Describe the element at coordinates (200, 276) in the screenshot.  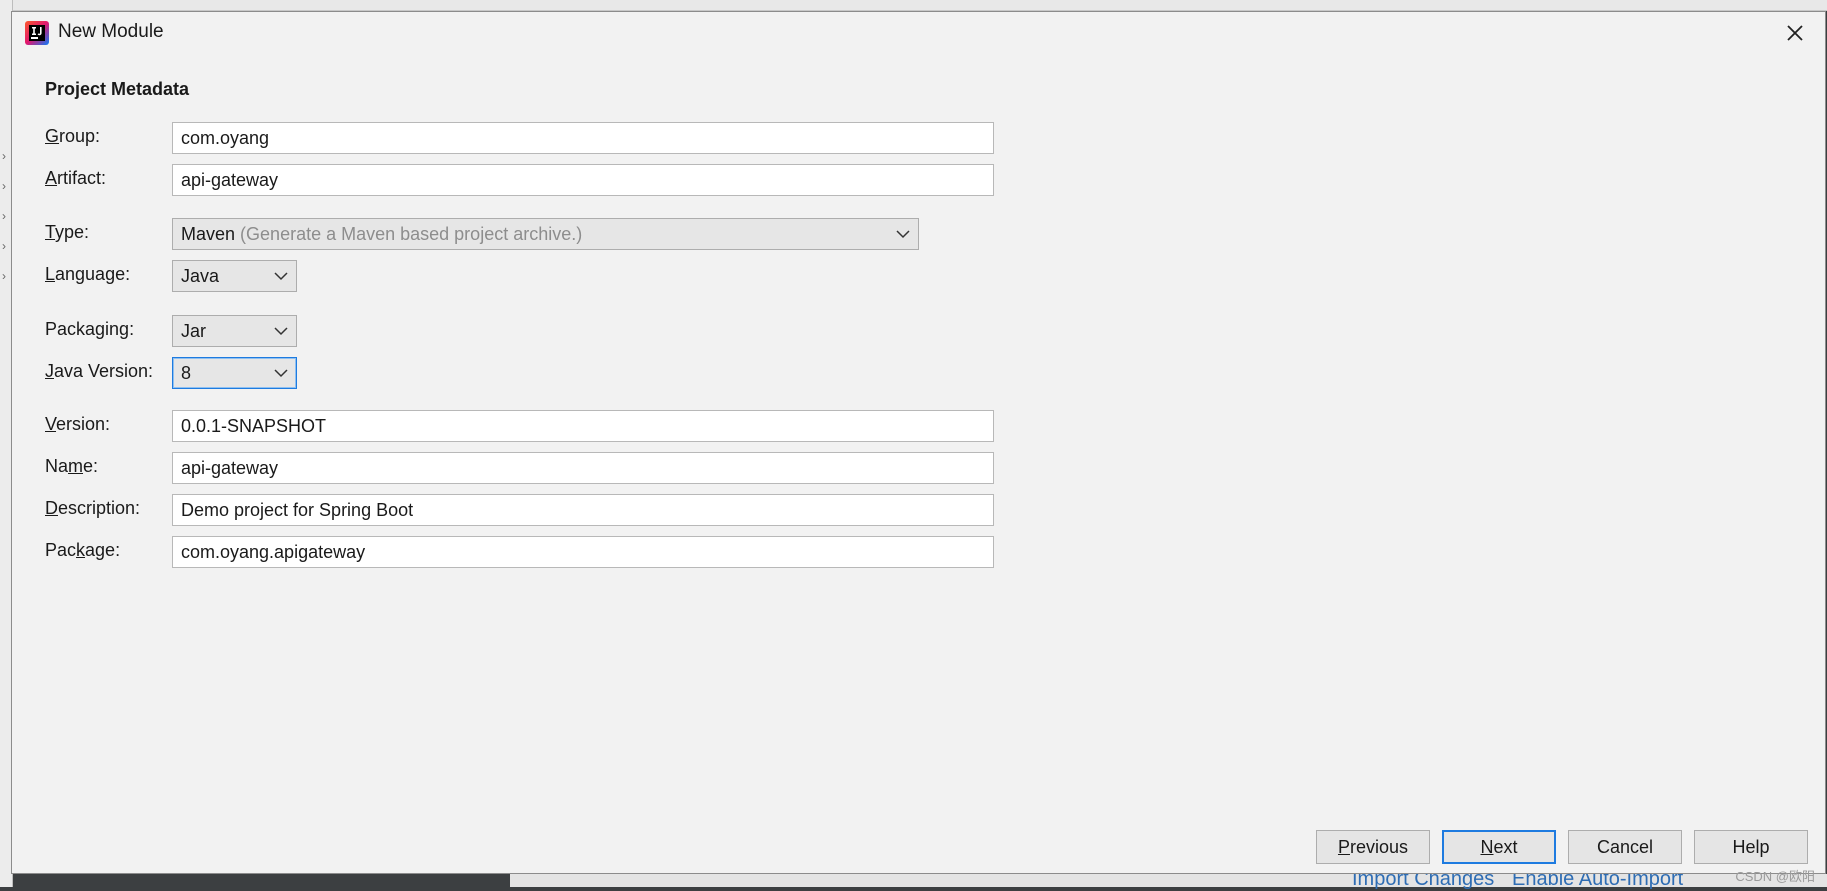
I see `language-select-value: Java` at that location.